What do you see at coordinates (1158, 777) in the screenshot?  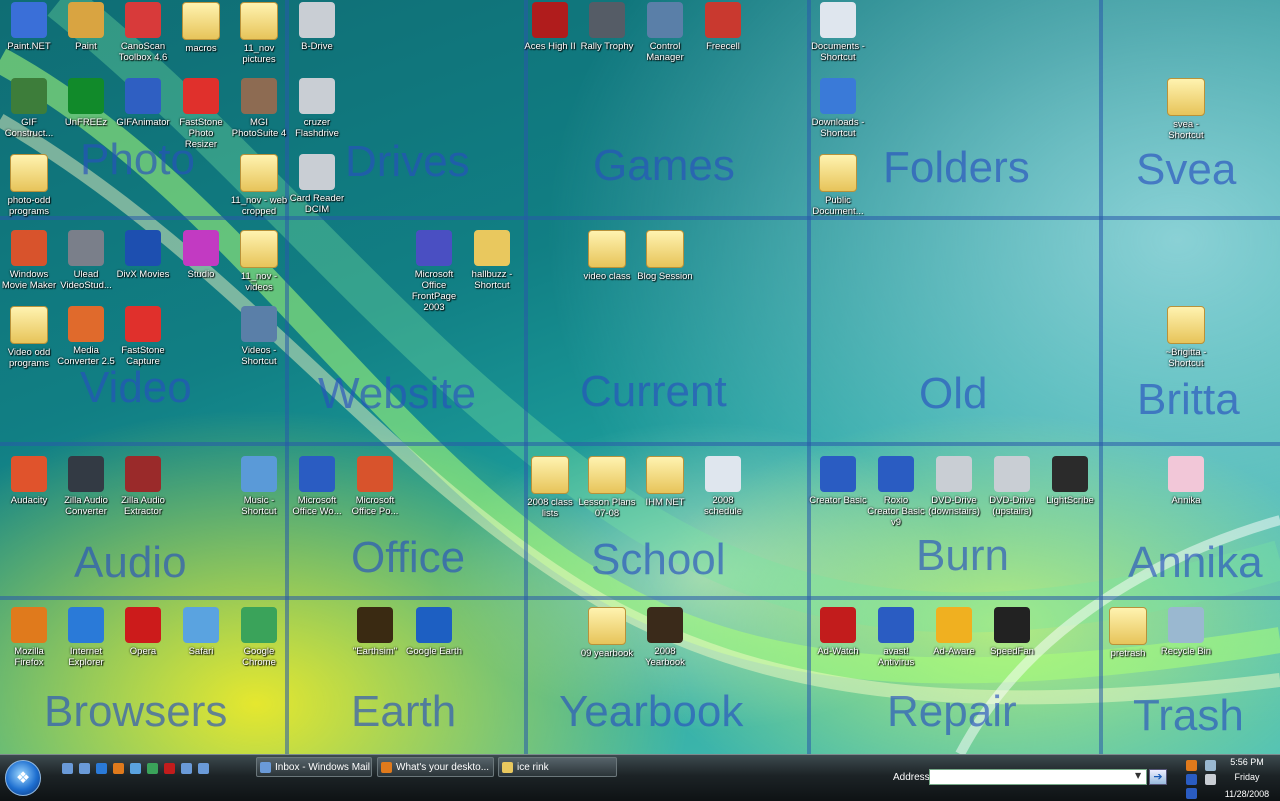 I see `go-button: ➔` at bounding box center [1158, 777].